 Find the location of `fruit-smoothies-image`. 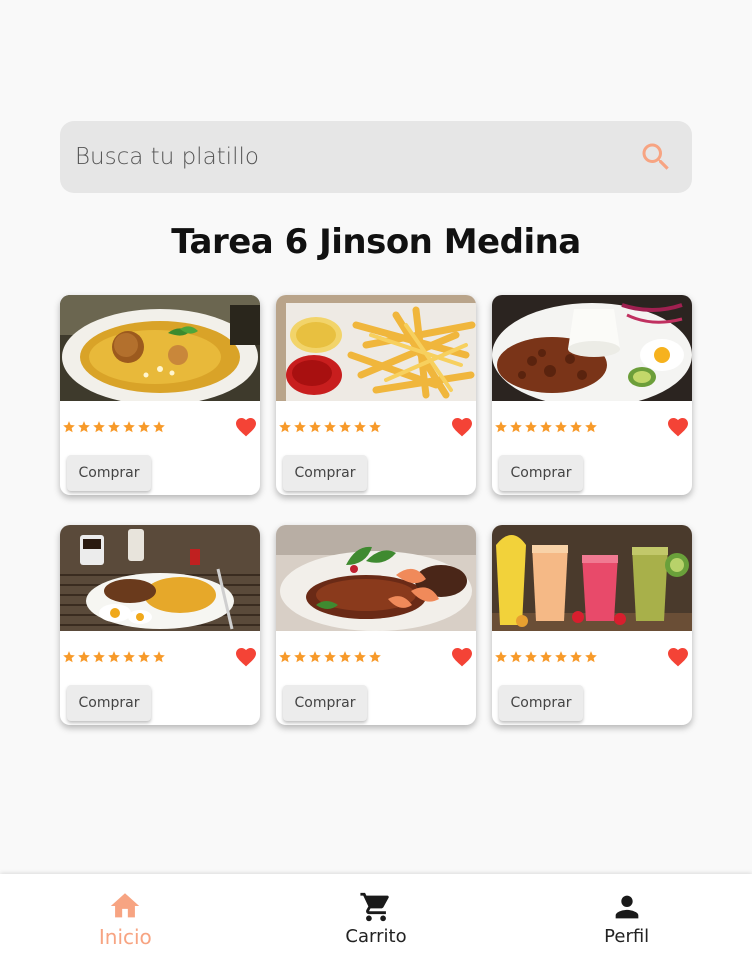

fruit-smoothies-image is located at coordinates (592, 578).